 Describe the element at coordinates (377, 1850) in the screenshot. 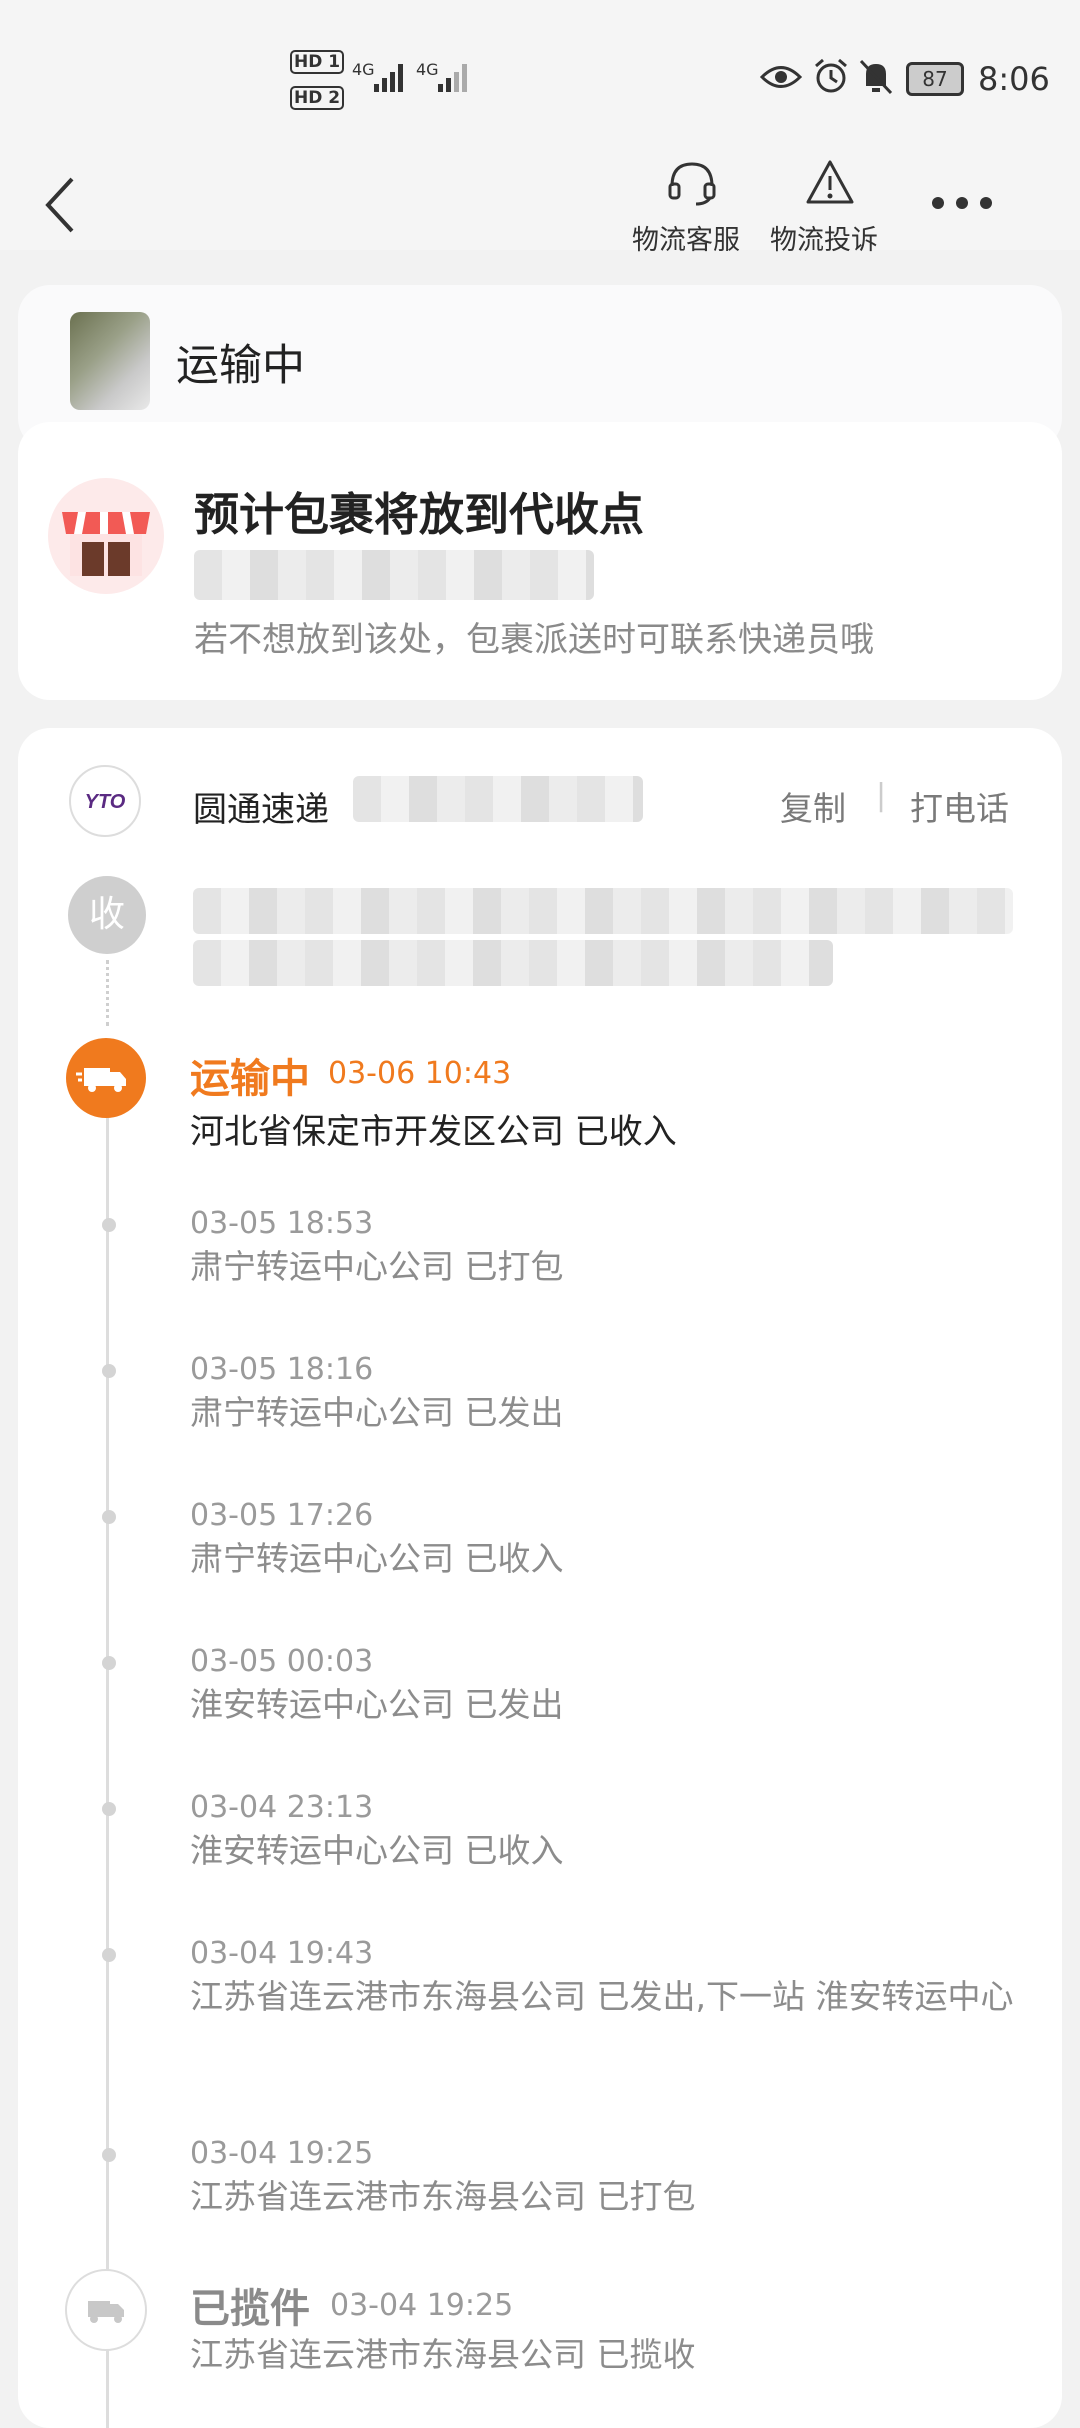

I see `event-desc: 淮安转运中心公司 已收入` at that location.